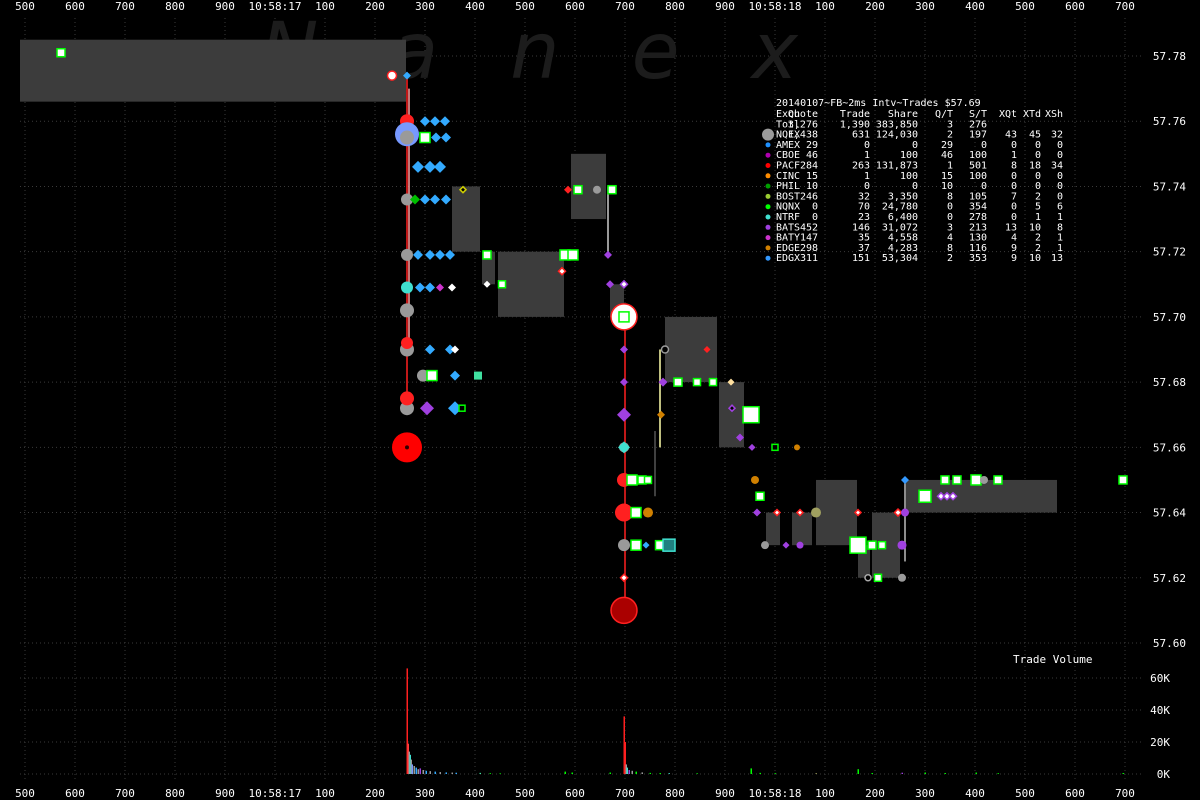 The image size is (1200, 800). I want to click on x-tick-label: 600, so click(75, 6).